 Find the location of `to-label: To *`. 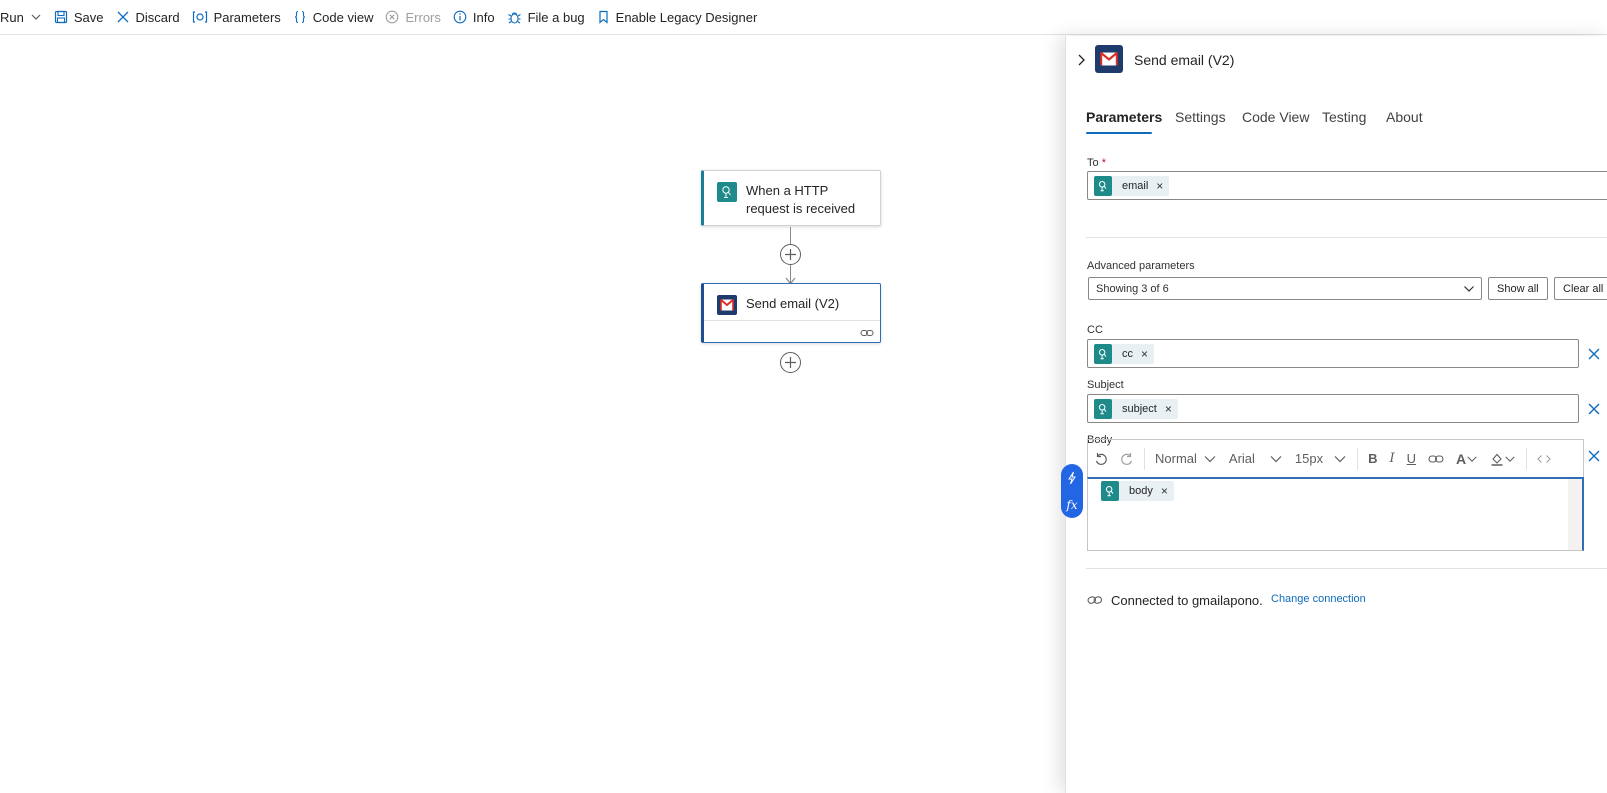

to-label: To * is located at coordinates (1096, 163).